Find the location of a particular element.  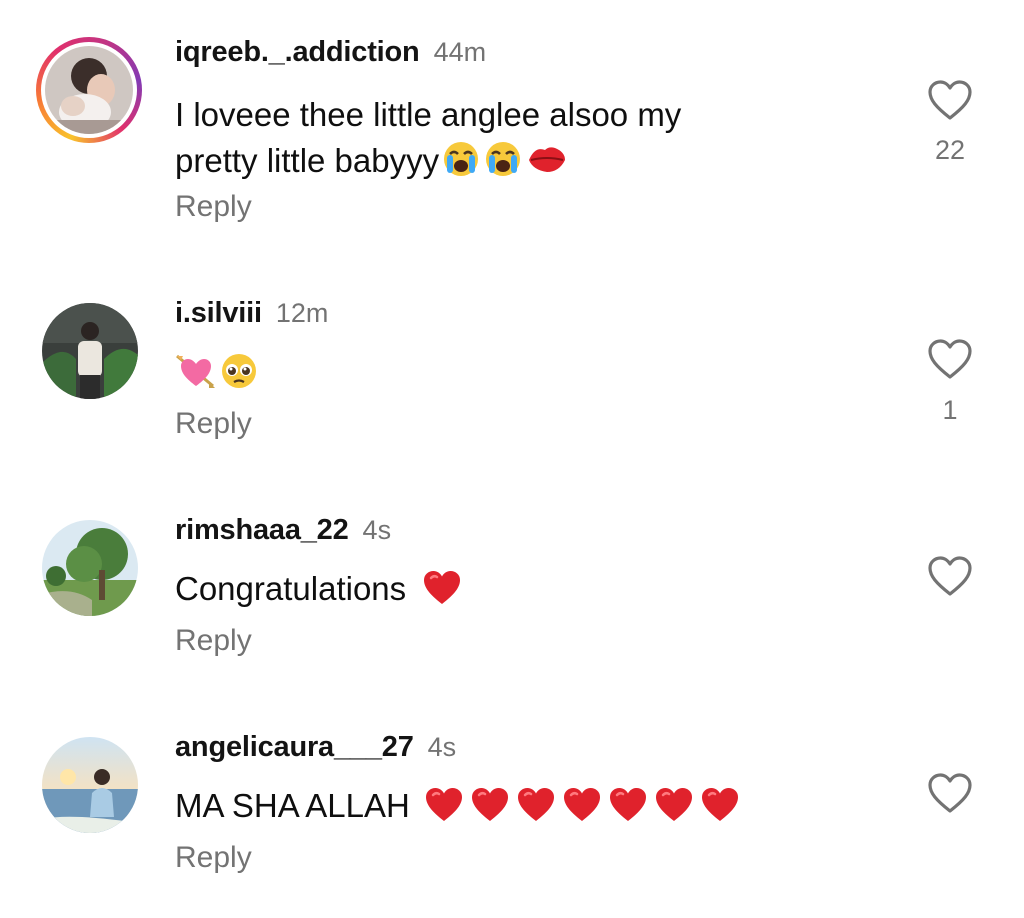

avatar-inner is located at coordinates (89, 90).